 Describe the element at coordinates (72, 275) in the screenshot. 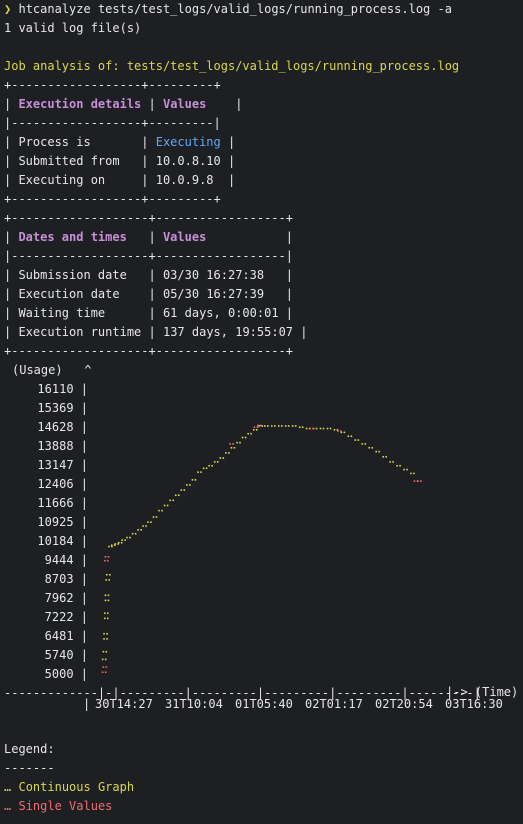

I see `row-label: Submission date` at that location.